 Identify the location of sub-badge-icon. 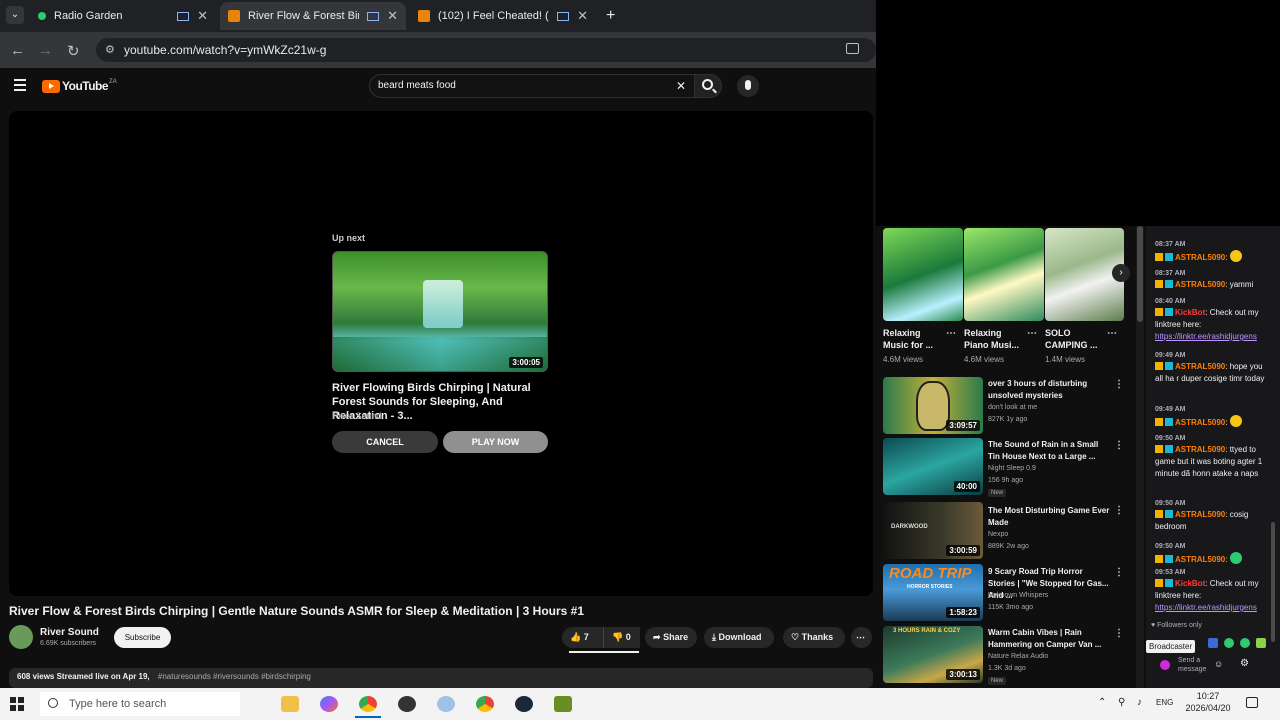
(1169, 449).